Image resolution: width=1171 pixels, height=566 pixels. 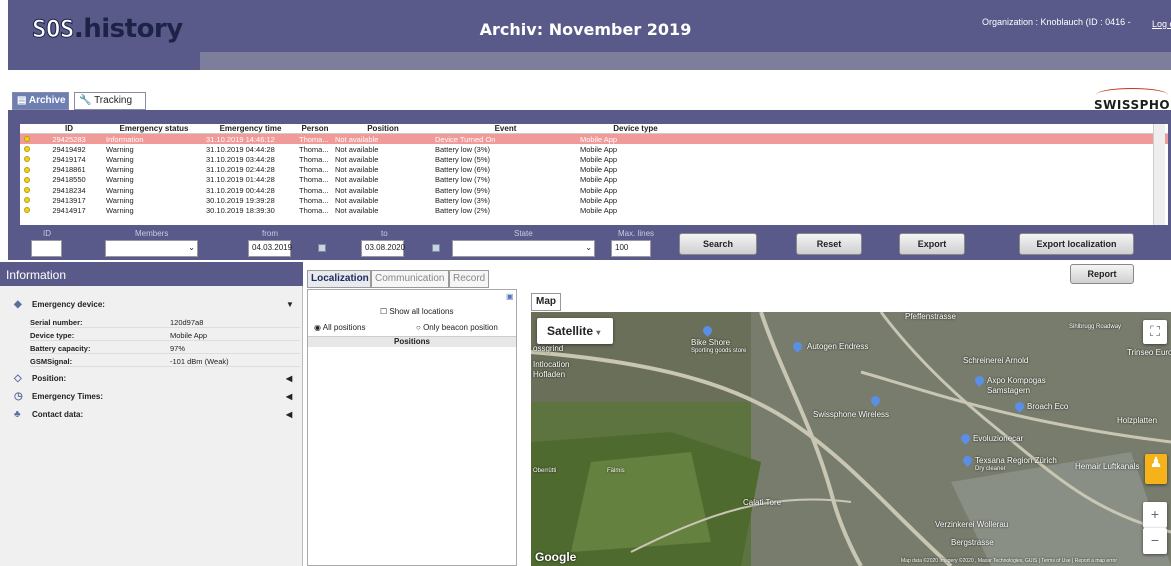 I want to click on map-label: Autogen Endress, so click(x=838, y=346).